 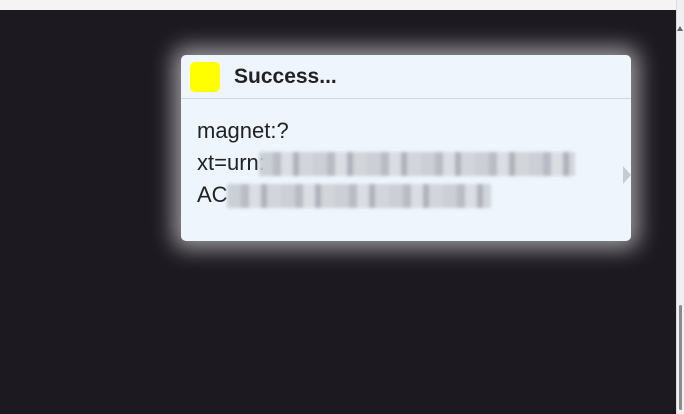 I want to click on magnet-line-2: xt=urn:, so click(x=406, y=163).